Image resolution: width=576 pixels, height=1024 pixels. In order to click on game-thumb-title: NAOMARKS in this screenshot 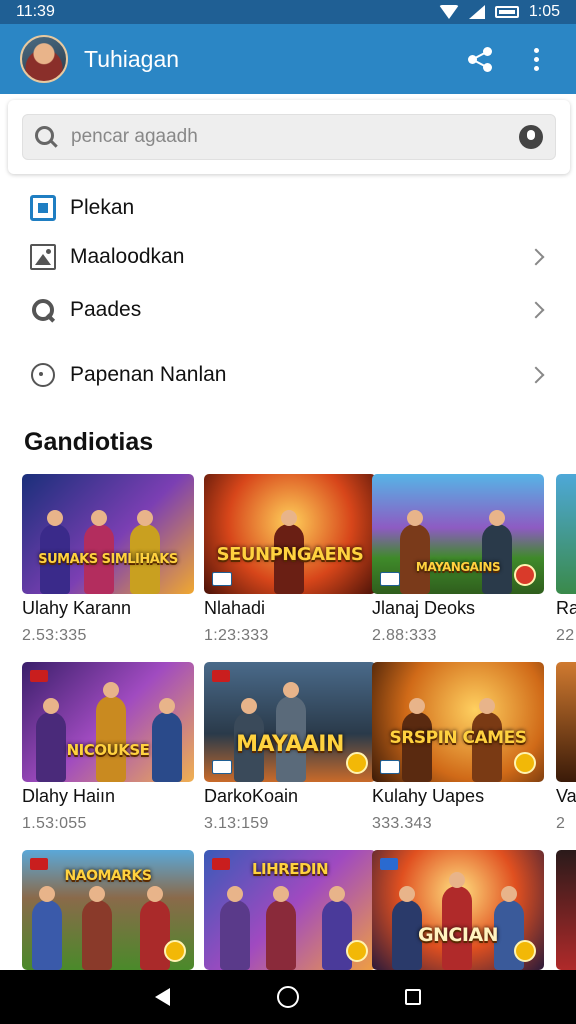, I will do `click(108, 876)`.